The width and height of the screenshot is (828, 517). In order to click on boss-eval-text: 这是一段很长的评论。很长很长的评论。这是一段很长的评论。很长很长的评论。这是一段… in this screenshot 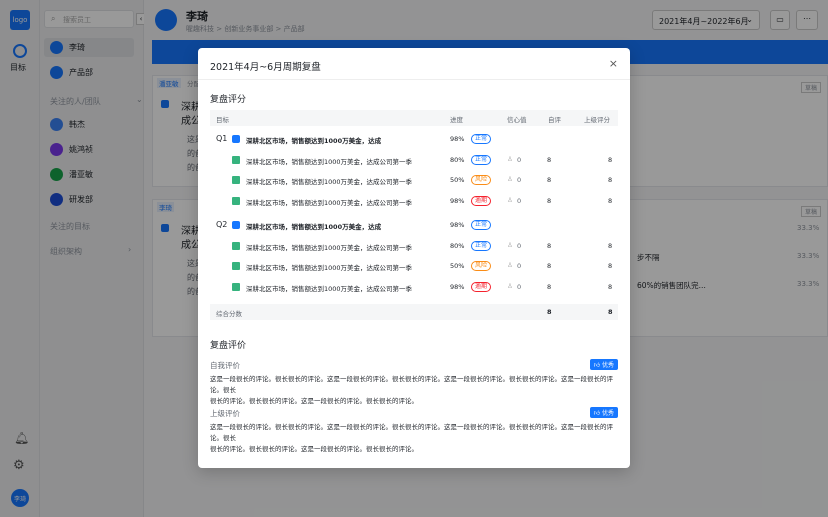, I will do `click(414, 438)`.